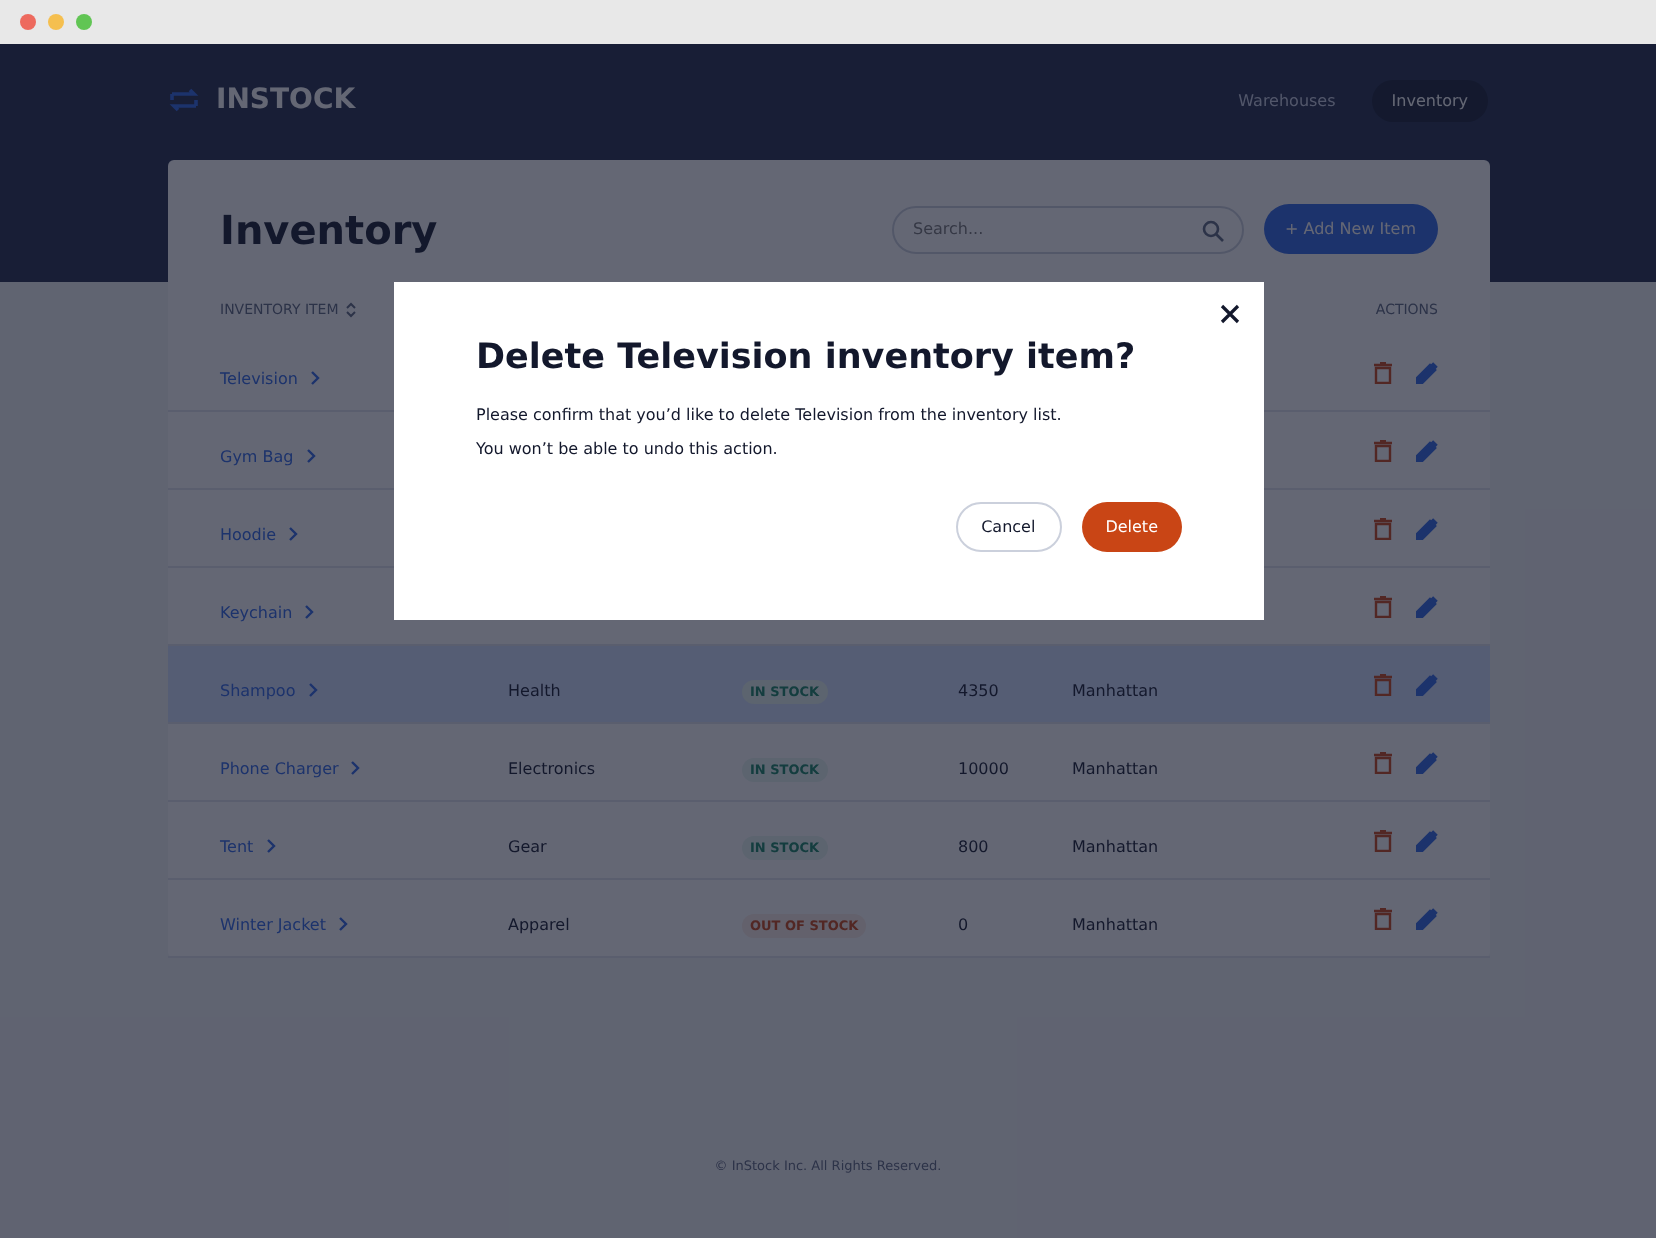 This screenshot has height=1238, width=1656. I want to click on delete-button: Delete, so click(1131, 527).